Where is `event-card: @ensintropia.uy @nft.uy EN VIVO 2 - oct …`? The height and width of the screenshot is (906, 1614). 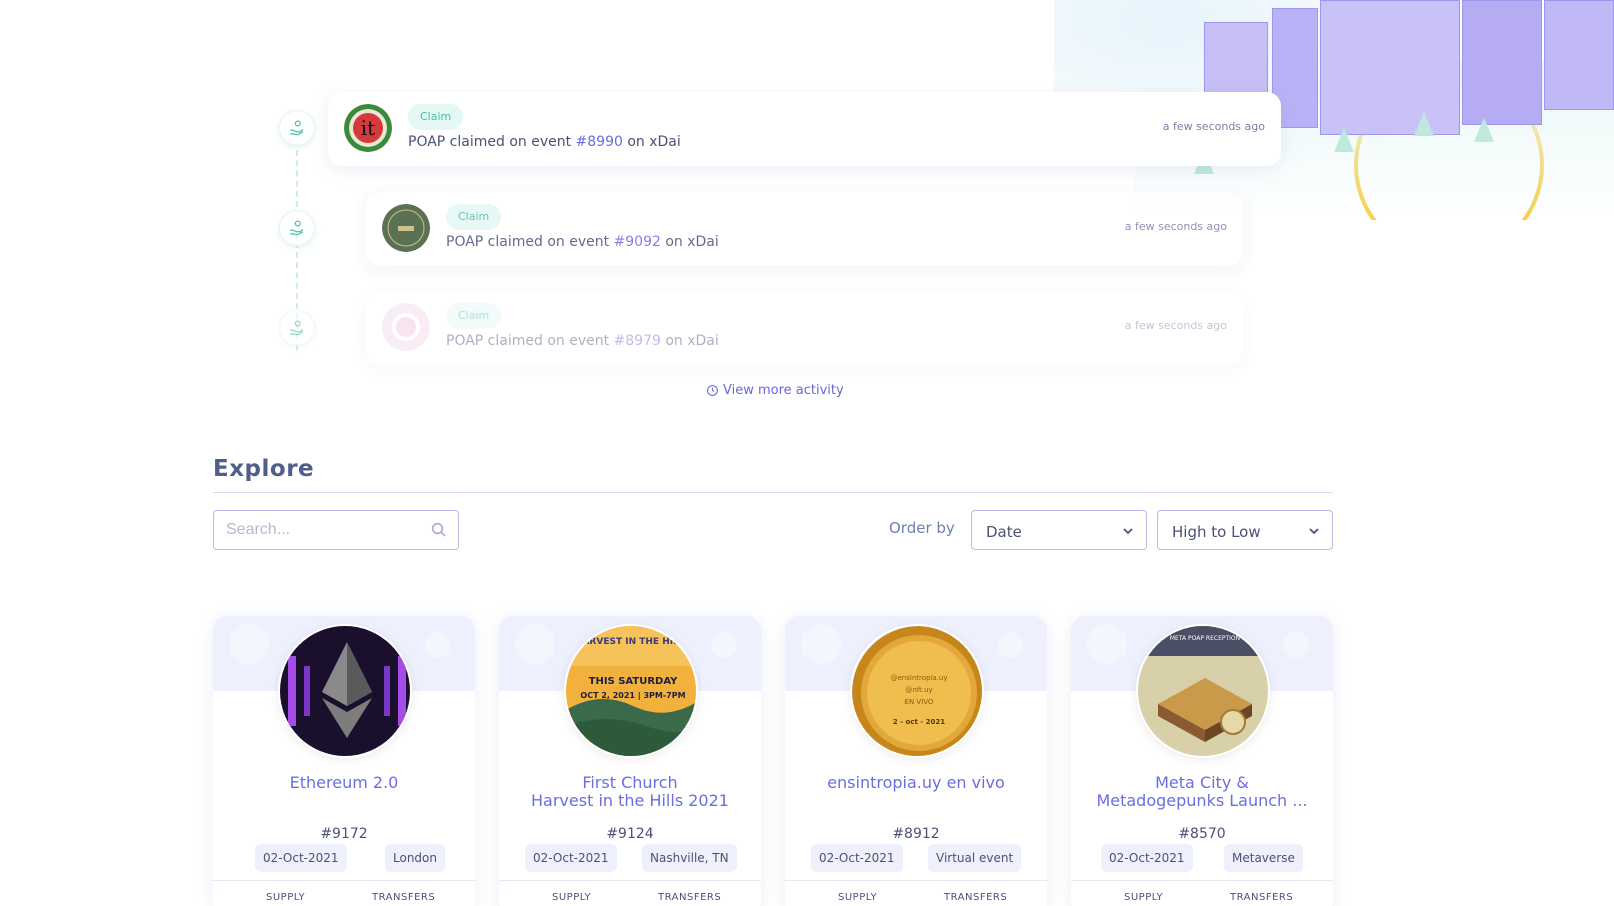 event-card: @ensintropia.uy @nft.uy EN VIVO 2 - oct … is located at coordinates (916, 761).